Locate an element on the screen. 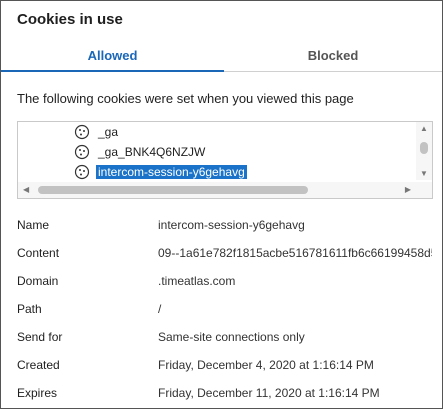  scroll-up-icon: ▲ is located at coordinates (424, 128).